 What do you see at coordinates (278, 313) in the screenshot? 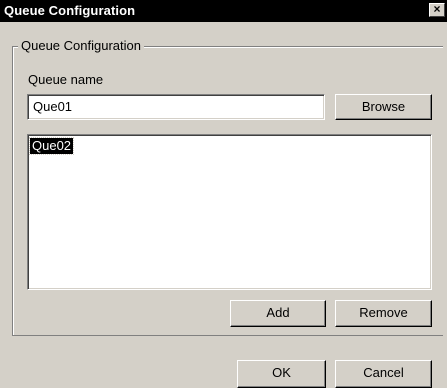
I see `add-button: Add` at bounding box center [278, 313].